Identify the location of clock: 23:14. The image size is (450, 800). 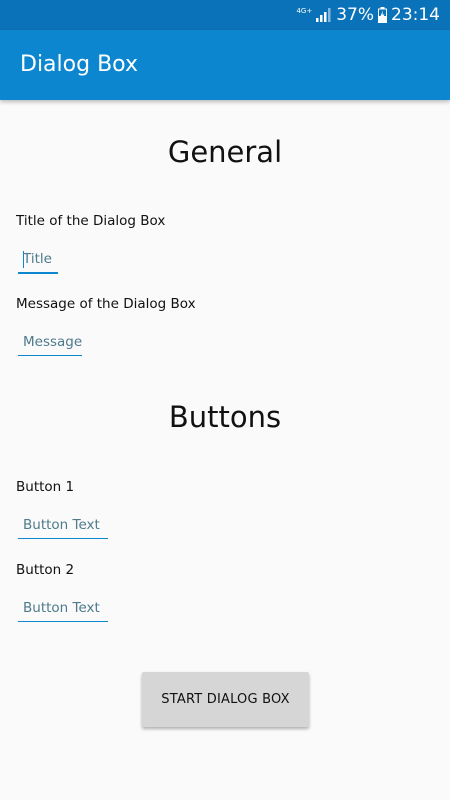
(415, 15).